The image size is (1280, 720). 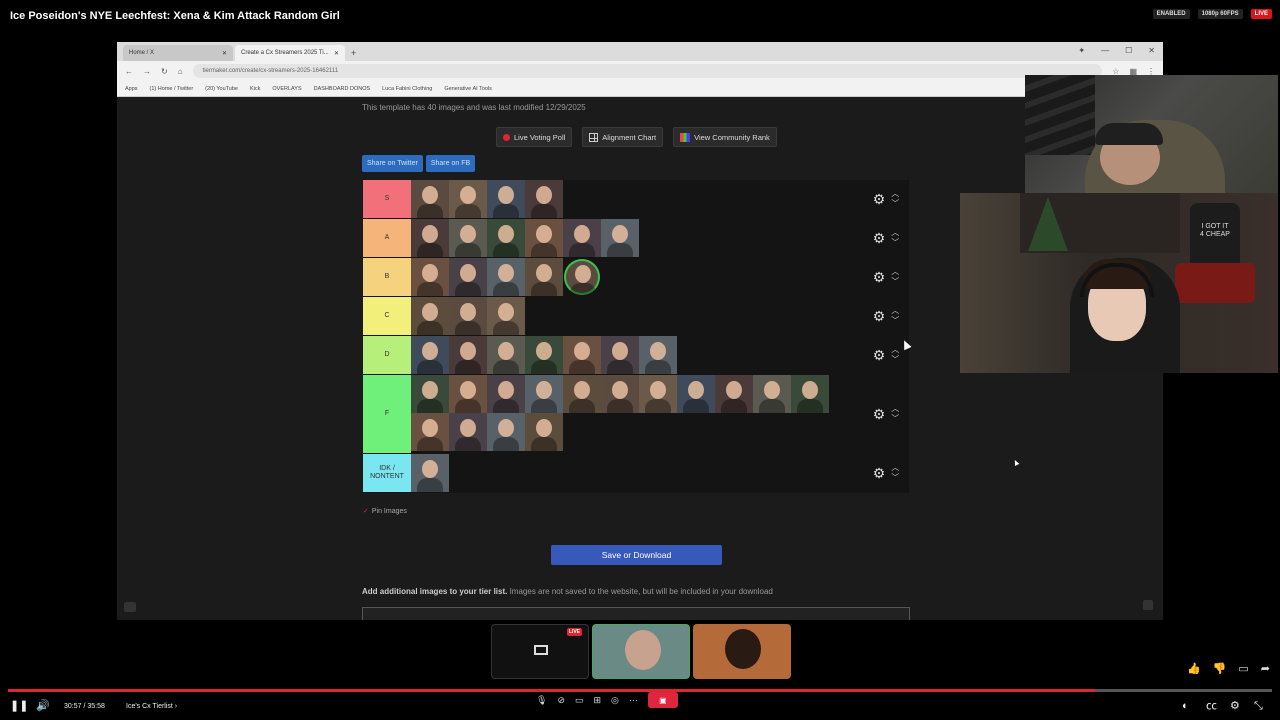 I want to click on live-voting-button: Live Voting Poll, so click(x=534, y=137).